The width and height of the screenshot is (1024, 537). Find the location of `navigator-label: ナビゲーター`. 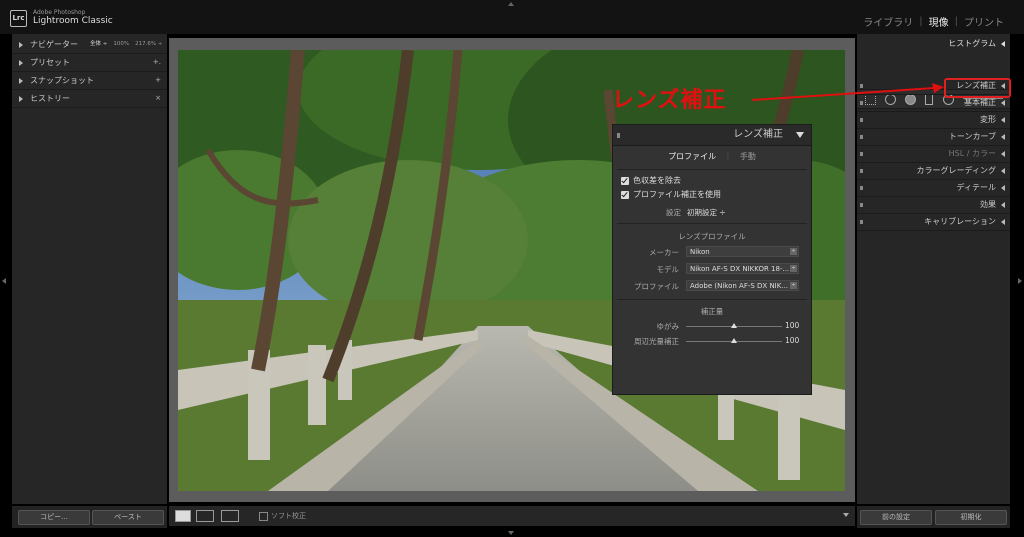

navigator-label: ナビゲーター is located at coordinates (54, 44).